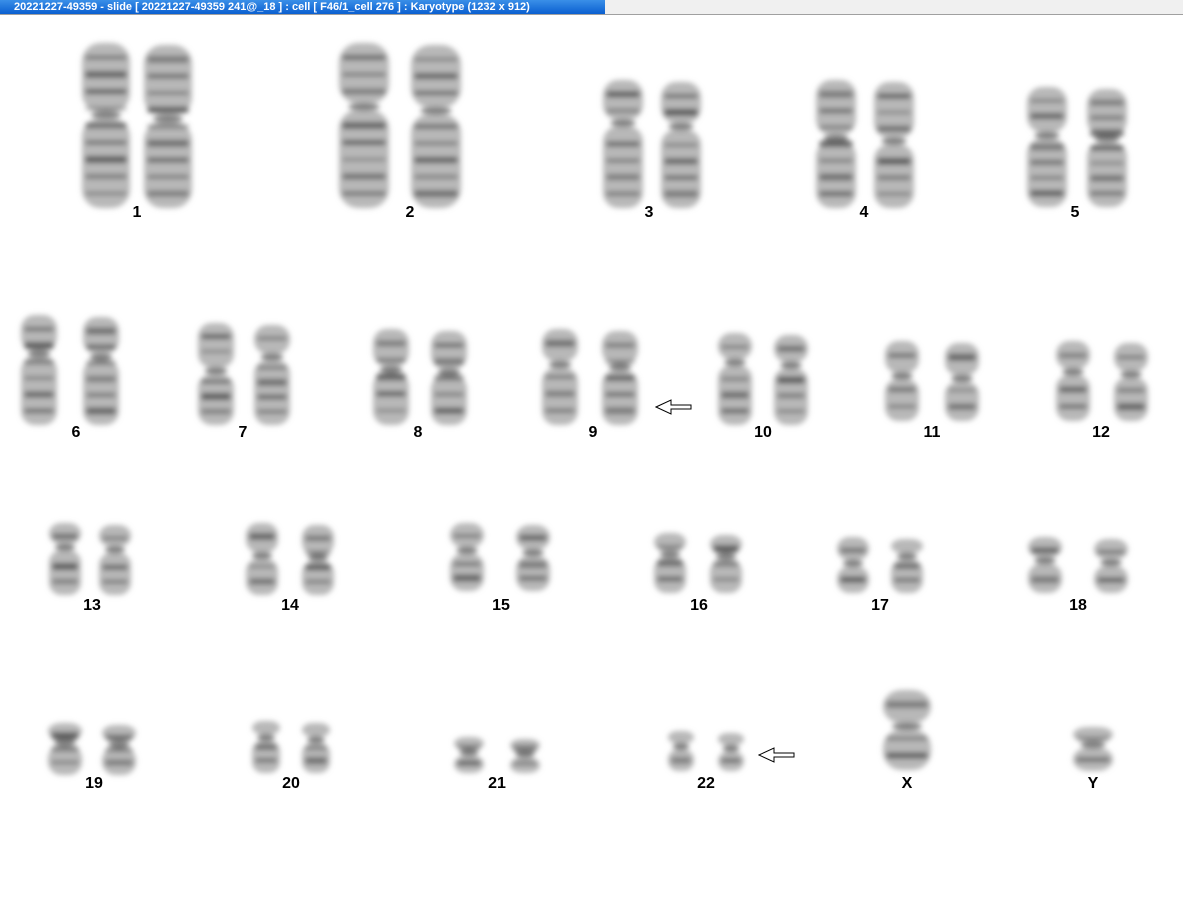 The height and width of the screenshot is (899, 1183). I want to click on chromosome-label-y: Y, so click(1093, 783).